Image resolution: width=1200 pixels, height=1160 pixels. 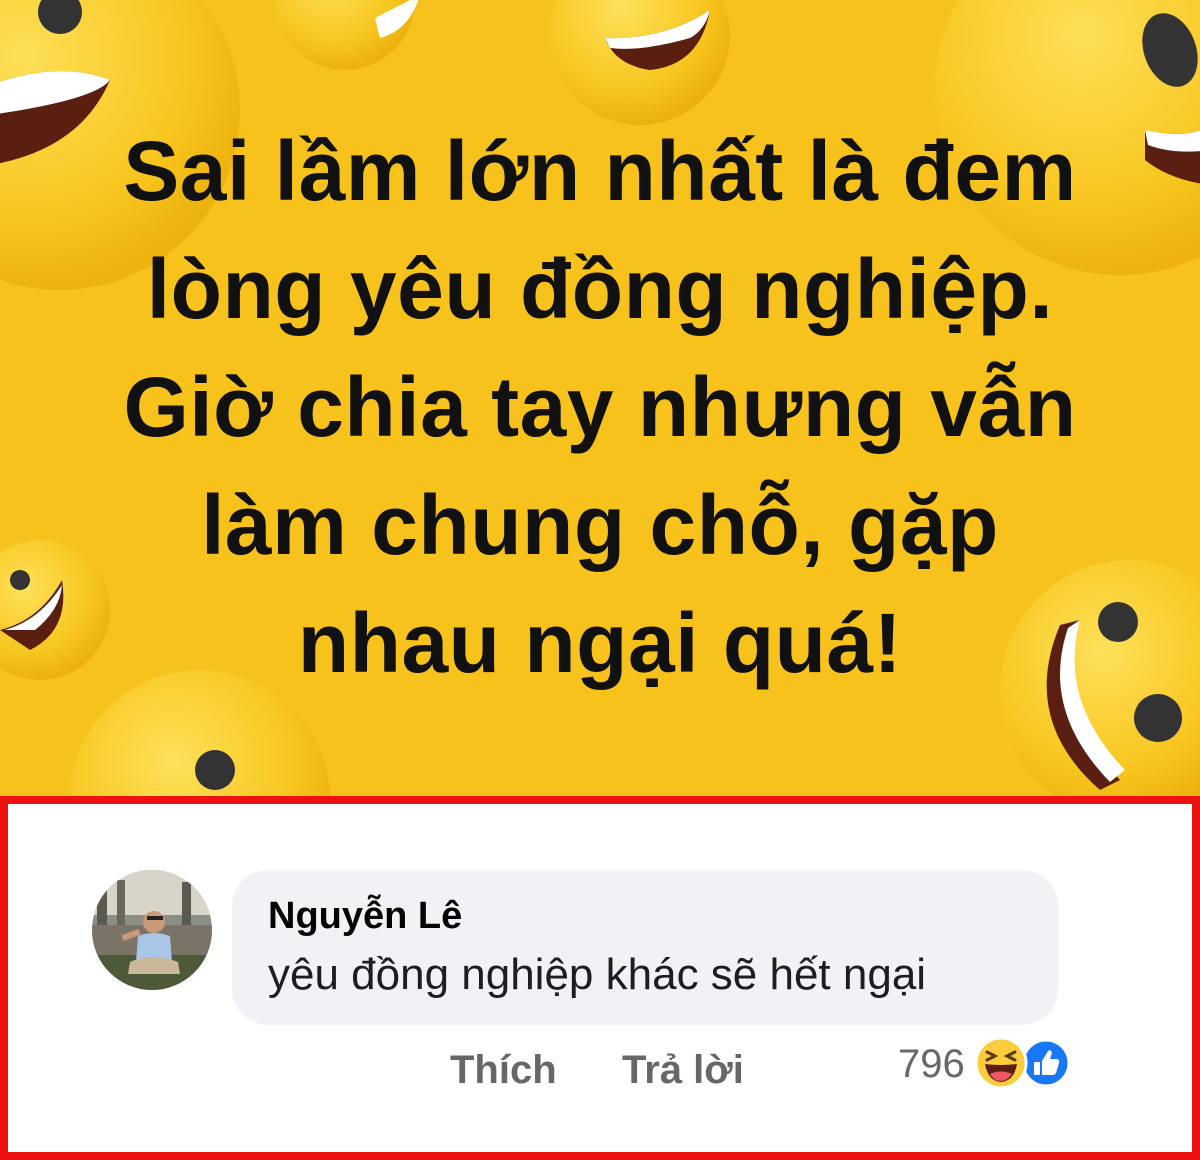 What do you see at coordinates (683, 1070) in the screenshot?
I see `reply-button: Trả lời` at bounding box center [683, 1070].